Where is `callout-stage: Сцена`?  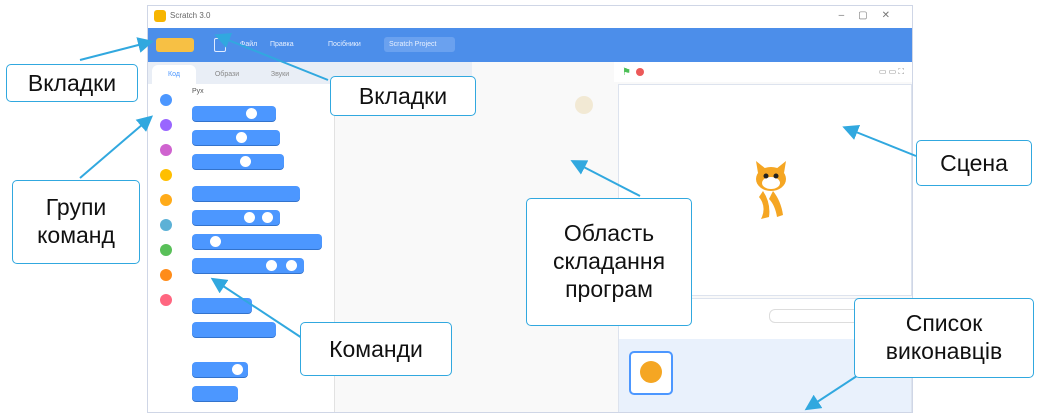 callout-stage: Сцена is located at coordinates (974, 163).